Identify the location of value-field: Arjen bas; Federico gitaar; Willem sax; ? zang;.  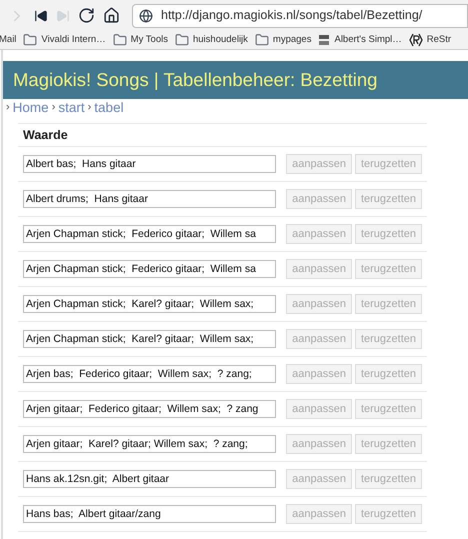
(149, 374).